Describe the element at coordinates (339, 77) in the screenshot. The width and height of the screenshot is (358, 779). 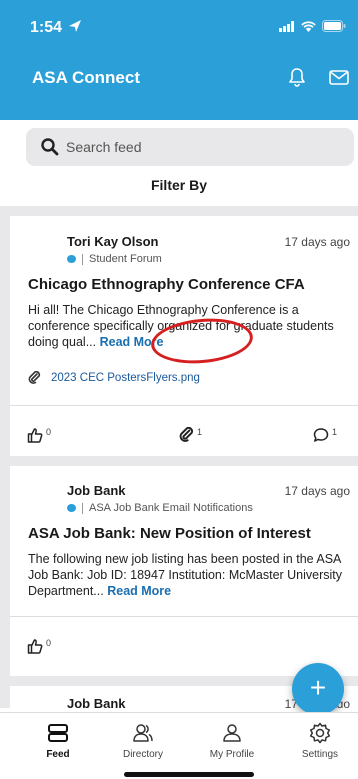
I see `mail-icon` at that location.